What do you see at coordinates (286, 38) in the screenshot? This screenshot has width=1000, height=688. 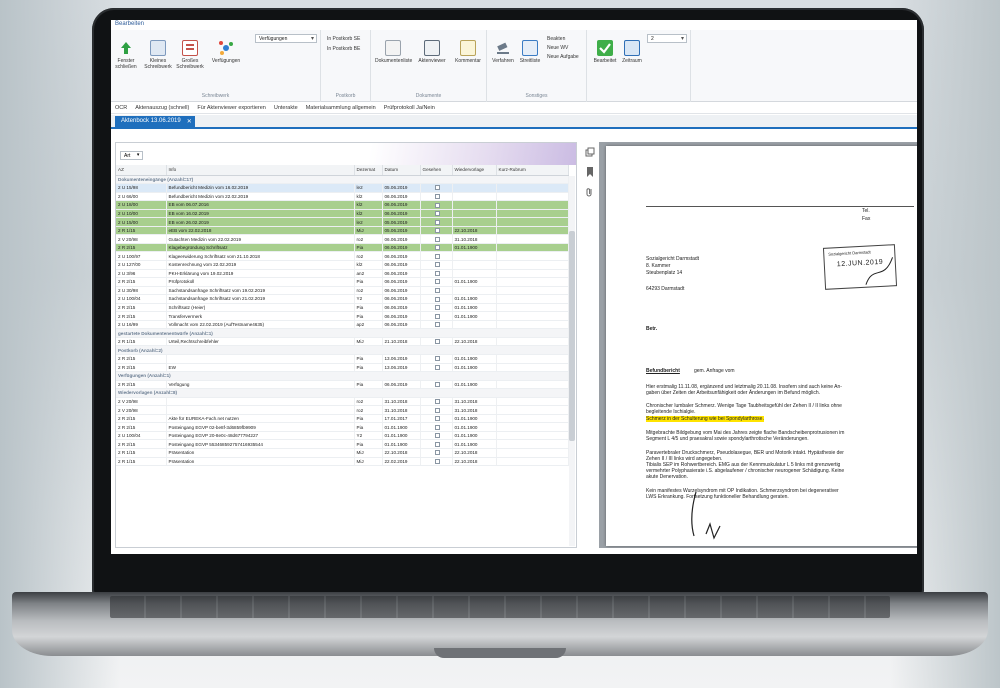 I see `verfuegungen-combo: Verfügungen` at bounding box center [286, 38].